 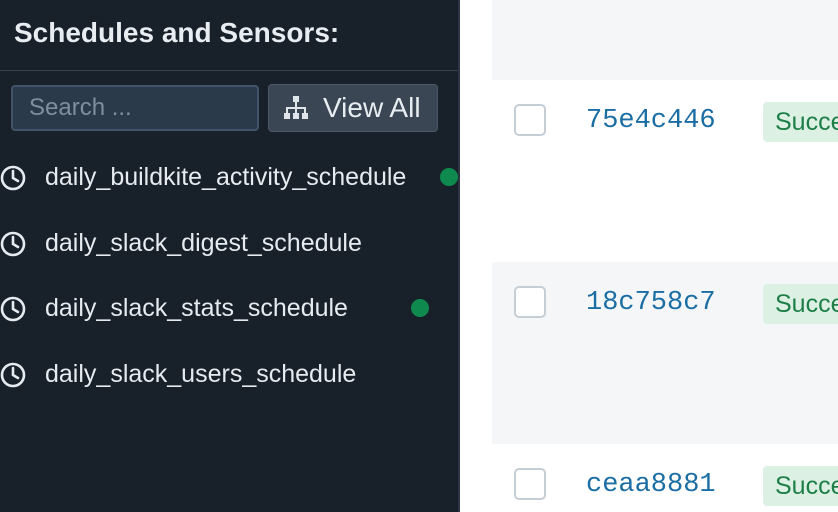 What do you see at coordinates (201, 374) in the screenshot?
I see `schedule-item-label: daily_slack_users_schedule` at bounding box center [201, 374].